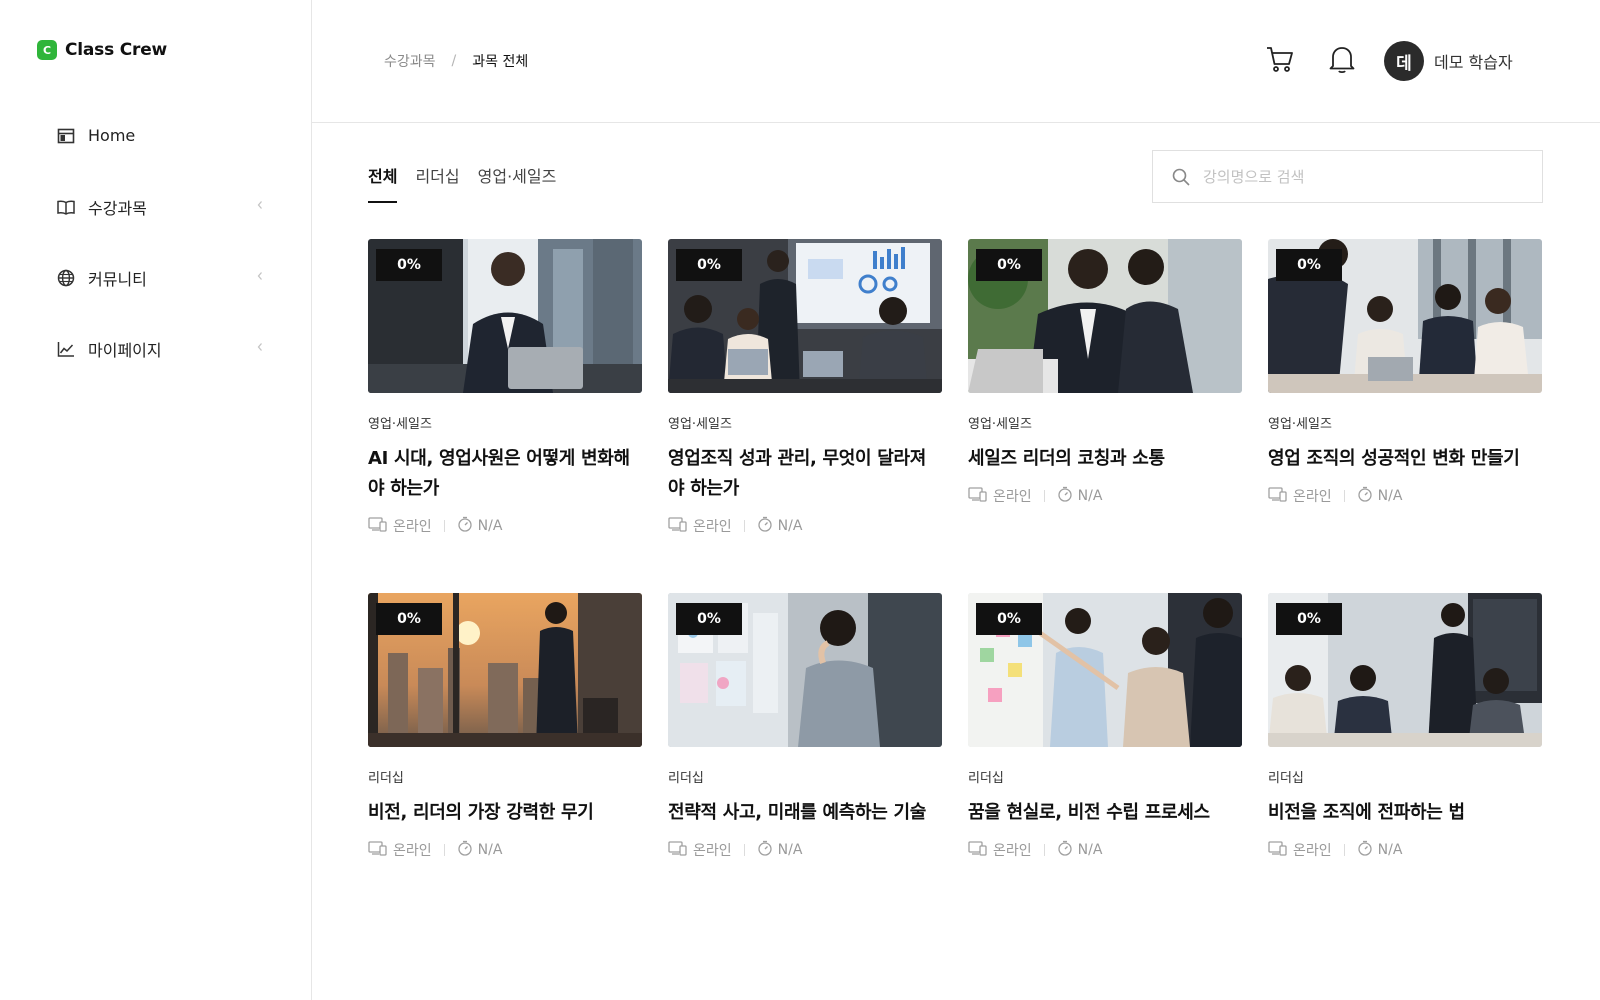  What do you see at coordinates (1448, 61) in the screenshot?
I see `user-menu: 데 데모 학습자` at bounding box center [1448, 61].